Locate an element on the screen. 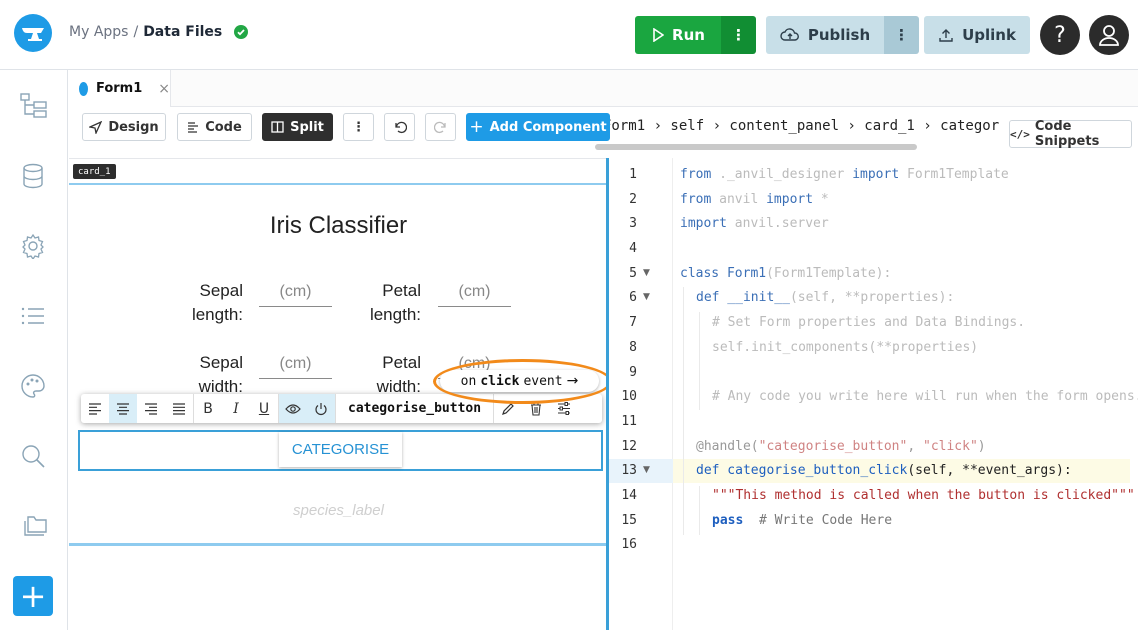  species-label: species_label is located at coordinates (338, 510).